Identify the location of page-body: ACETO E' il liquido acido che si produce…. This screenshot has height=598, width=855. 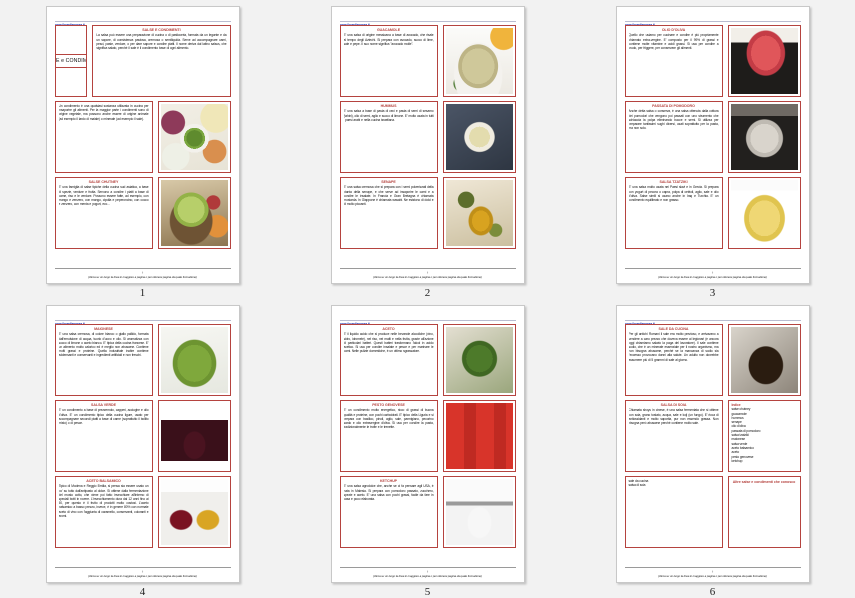
(427, 445).